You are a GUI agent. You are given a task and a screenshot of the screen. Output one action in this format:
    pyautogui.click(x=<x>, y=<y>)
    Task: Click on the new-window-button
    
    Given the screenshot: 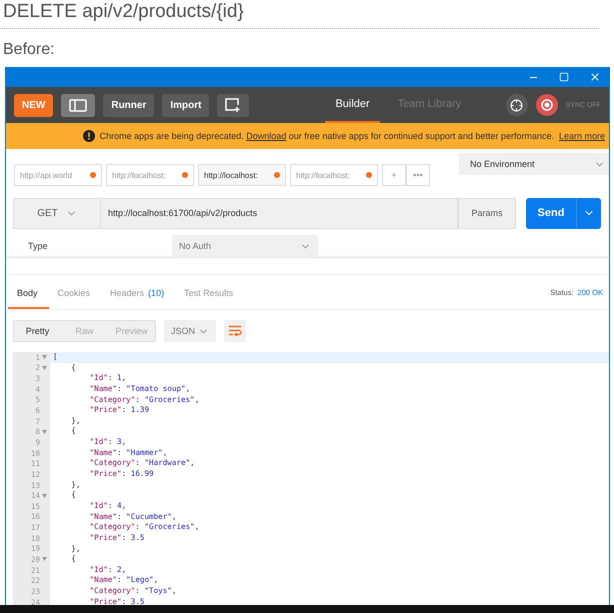 What is the action you would take?
    pyautogui.click(x=233, y=105)
    